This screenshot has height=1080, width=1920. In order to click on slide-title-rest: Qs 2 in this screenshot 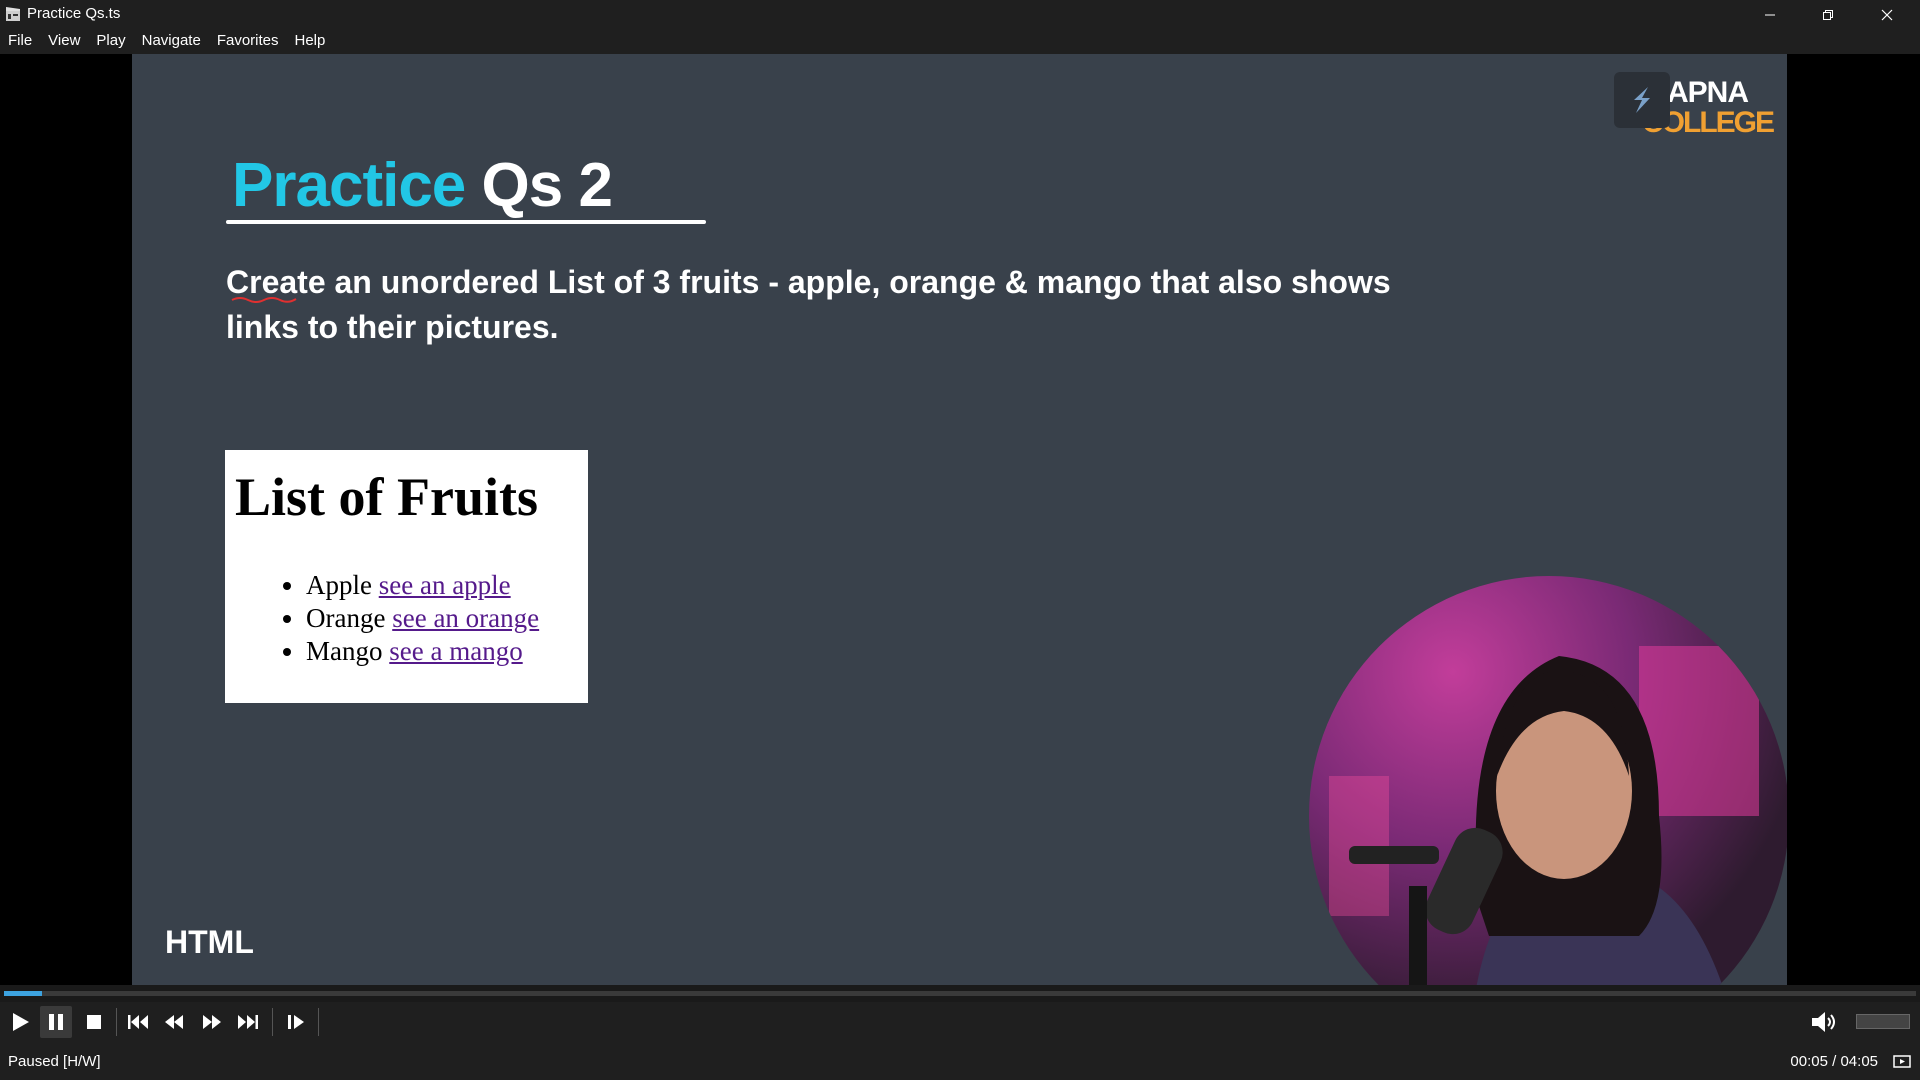, I will do `click(547, 185)`.